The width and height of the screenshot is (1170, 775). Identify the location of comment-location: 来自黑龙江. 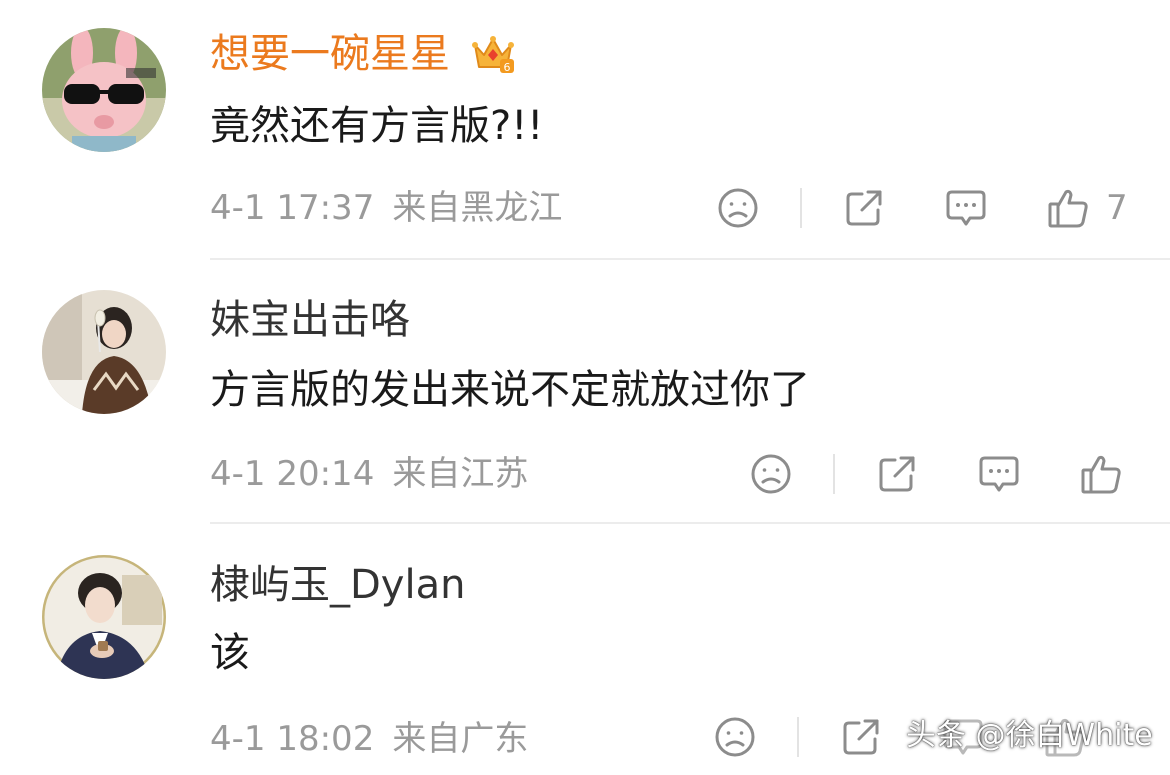
(477, 208).